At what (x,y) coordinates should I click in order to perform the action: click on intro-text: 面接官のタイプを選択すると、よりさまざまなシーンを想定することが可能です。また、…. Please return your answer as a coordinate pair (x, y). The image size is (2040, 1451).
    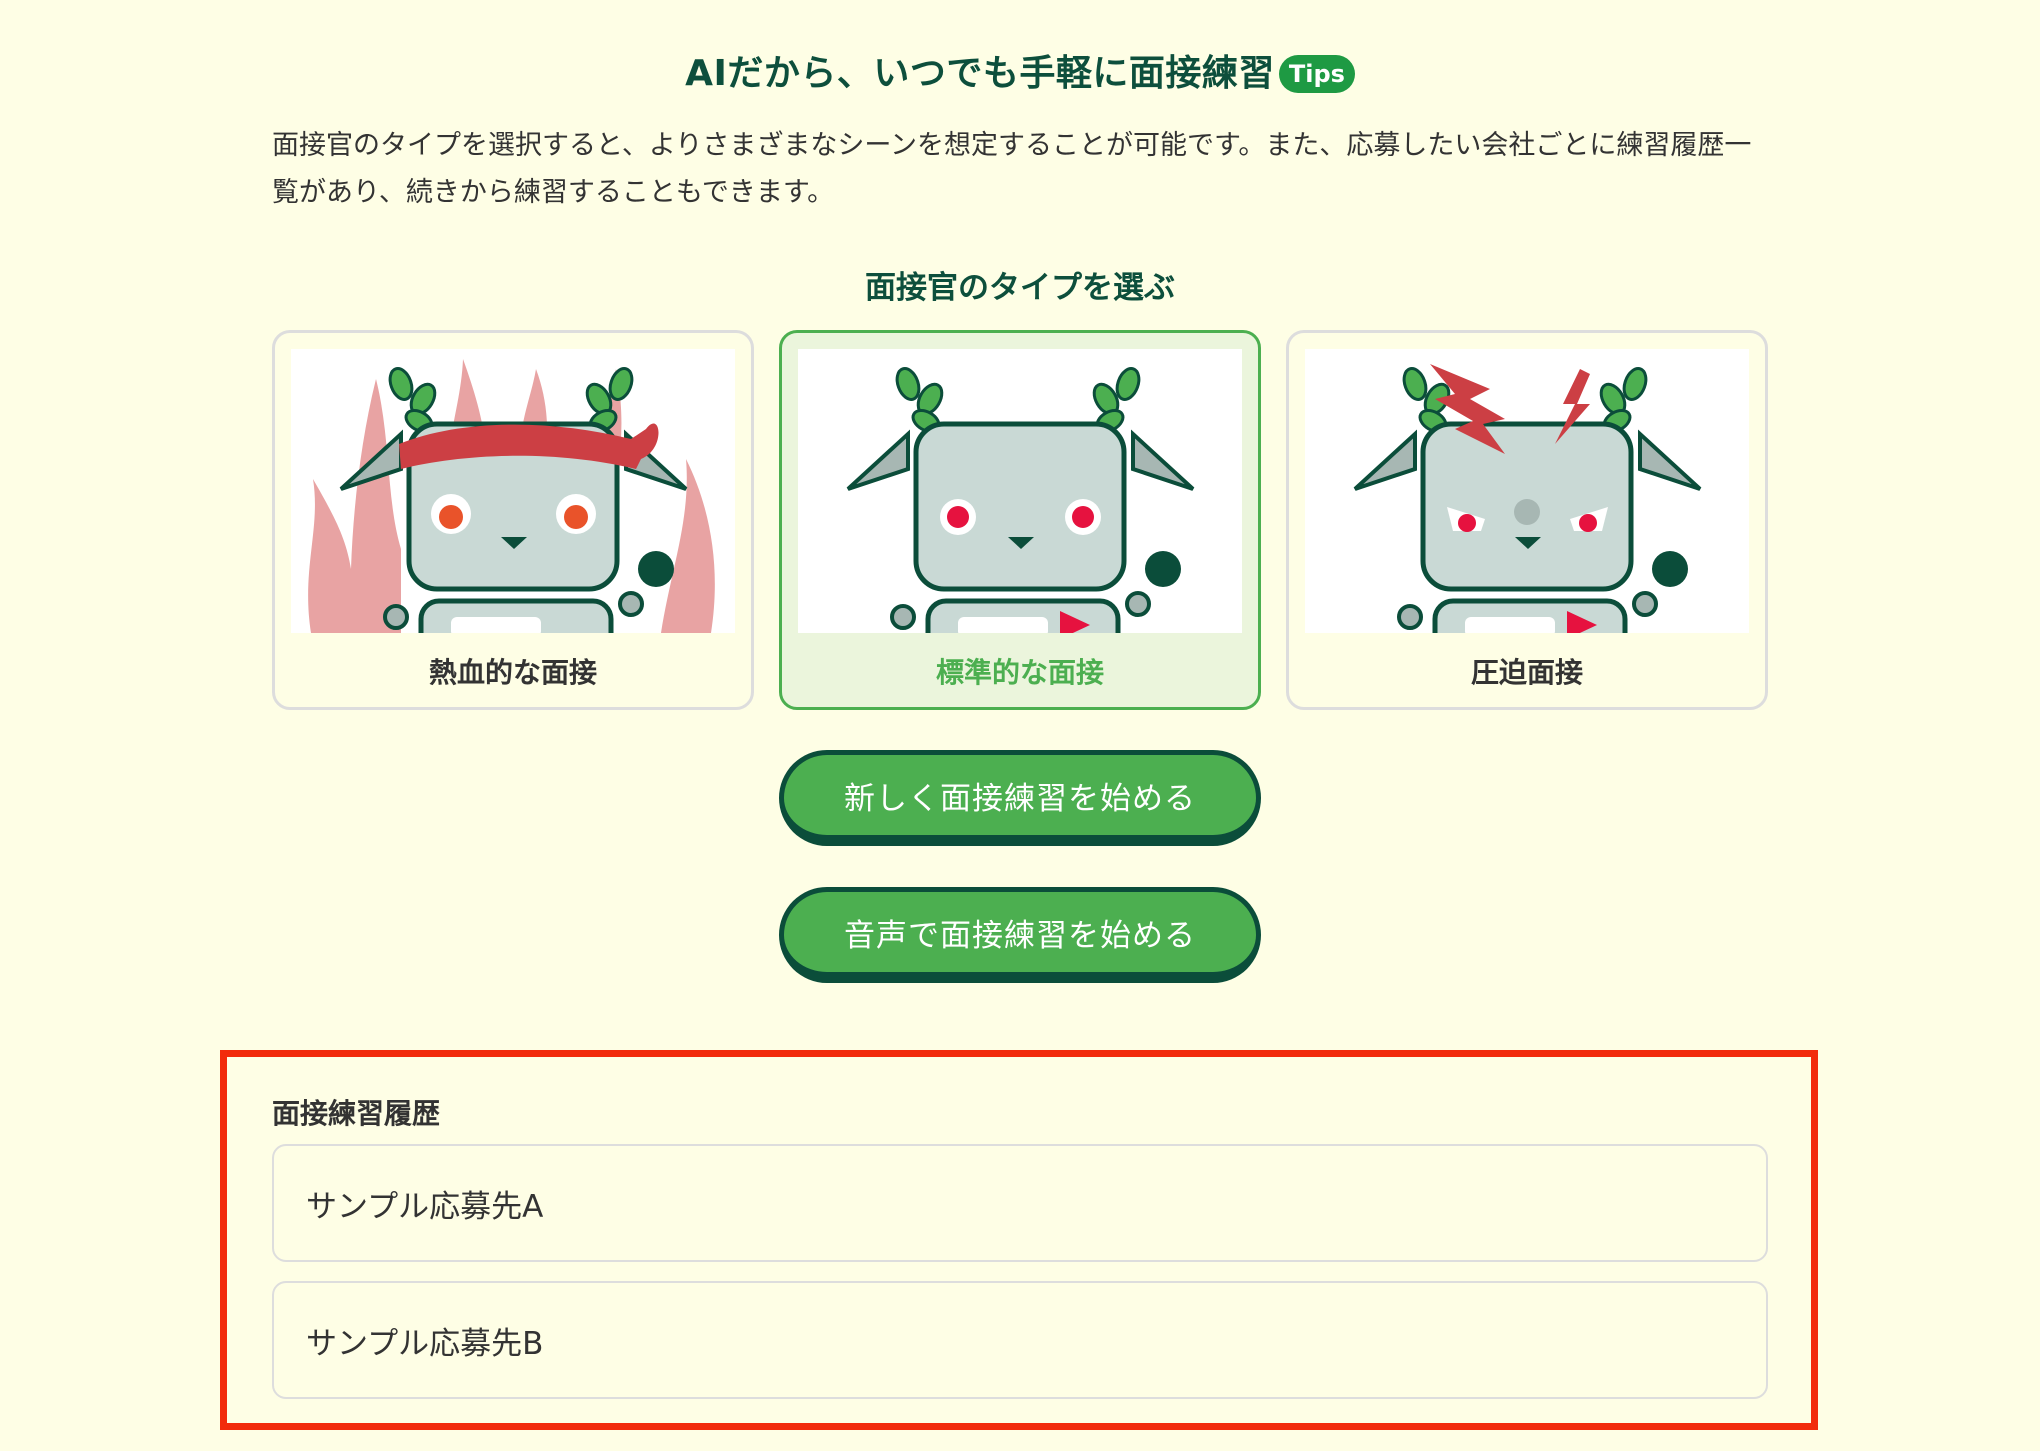
    Looking at the image, I should click on (1012, 169).